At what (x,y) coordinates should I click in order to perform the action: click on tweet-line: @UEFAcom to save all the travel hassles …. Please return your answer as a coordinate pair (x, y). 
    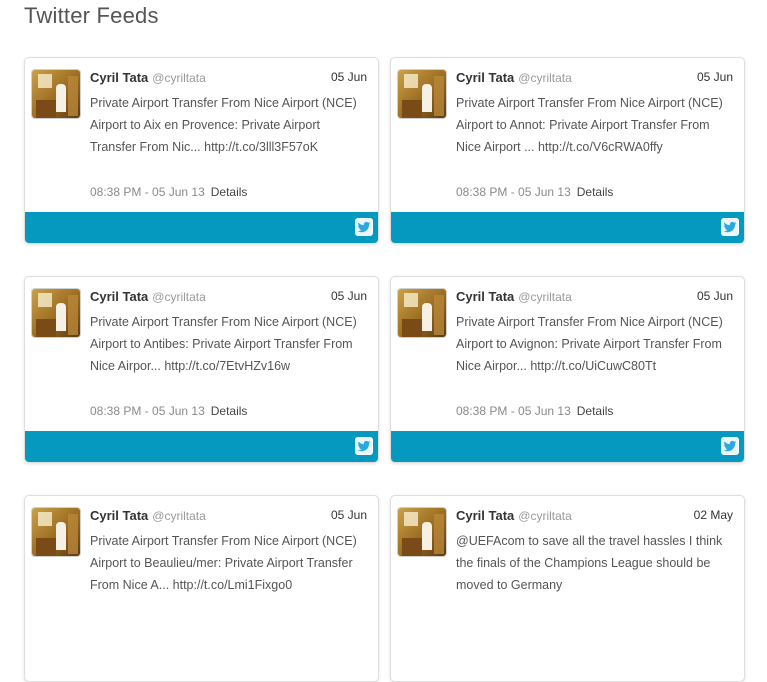
    Looking at the image, I should click on (589, 541).